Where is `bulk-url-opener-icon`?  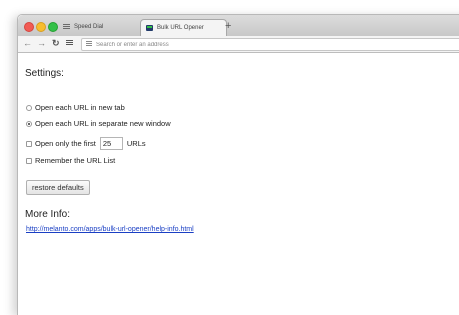 bulk-url-opener-icon is located at coordinates (149, 28).